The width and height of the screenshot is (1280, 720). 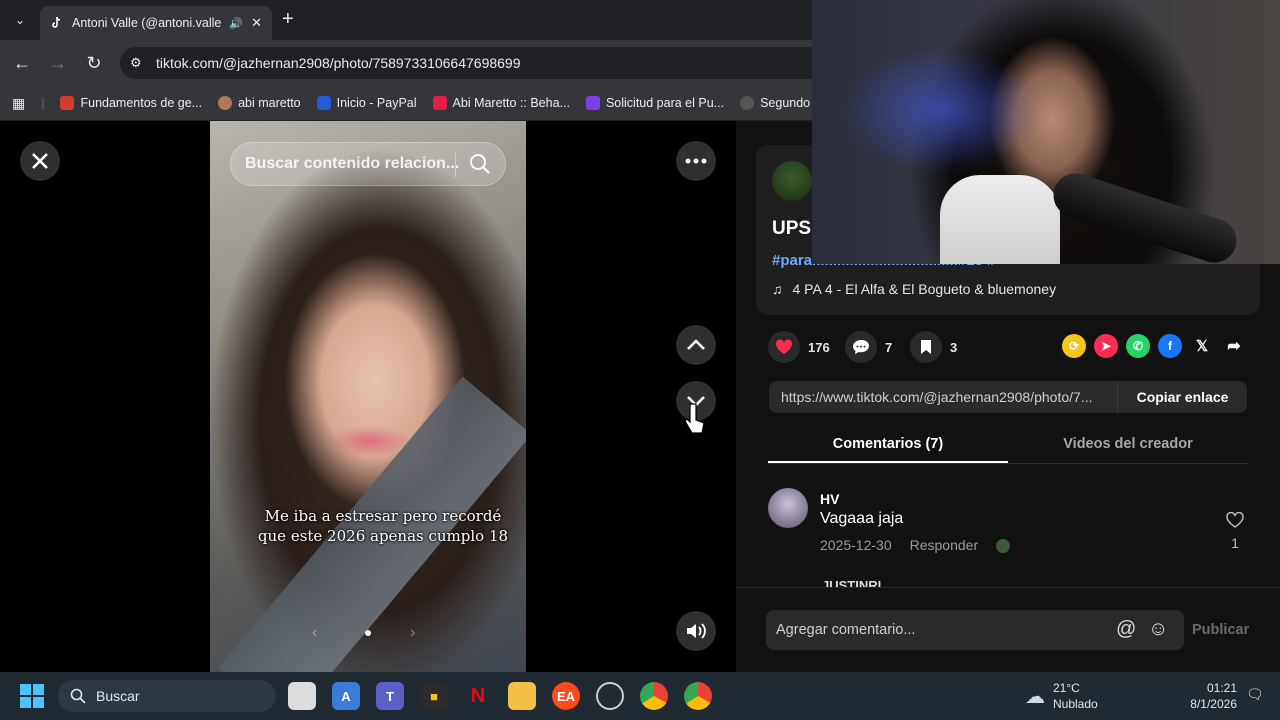 I want to click on speaker-icon: 🔊, so click(x=236, y=23).